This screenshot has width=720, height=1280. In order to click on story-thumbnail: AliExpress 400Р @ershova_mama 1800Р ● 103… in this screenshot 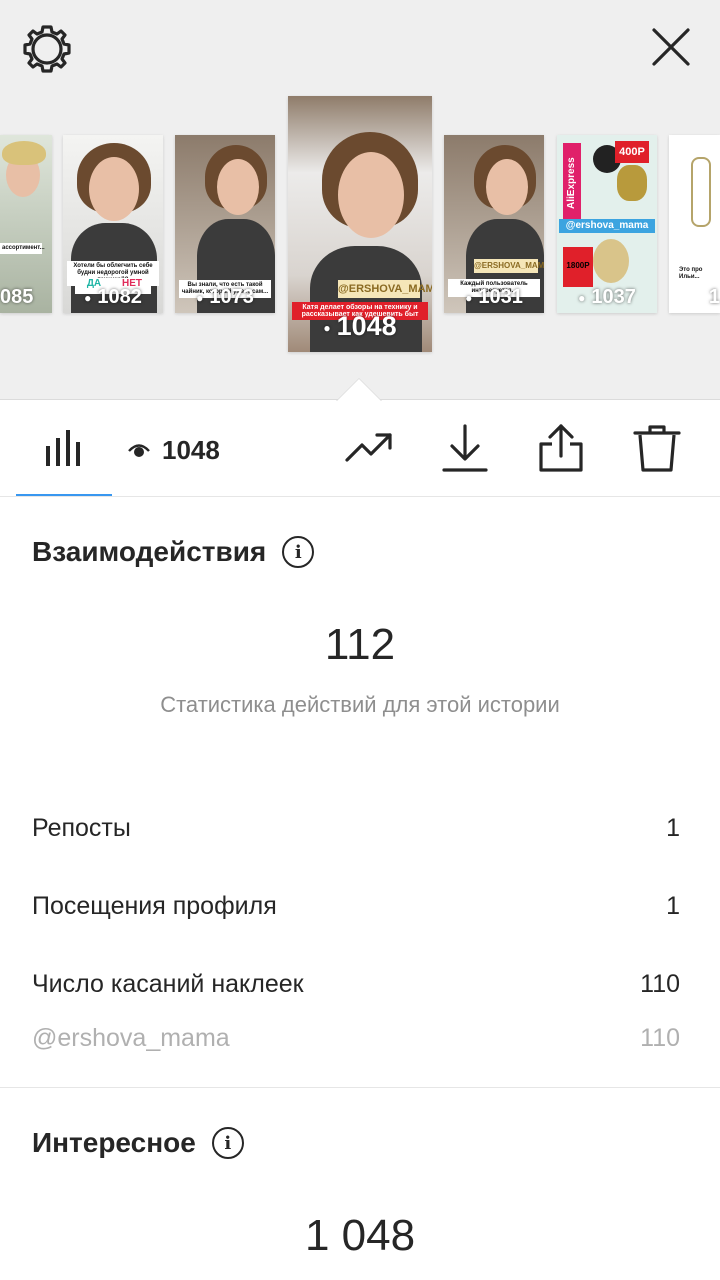, I will do `click(607, 224)`.